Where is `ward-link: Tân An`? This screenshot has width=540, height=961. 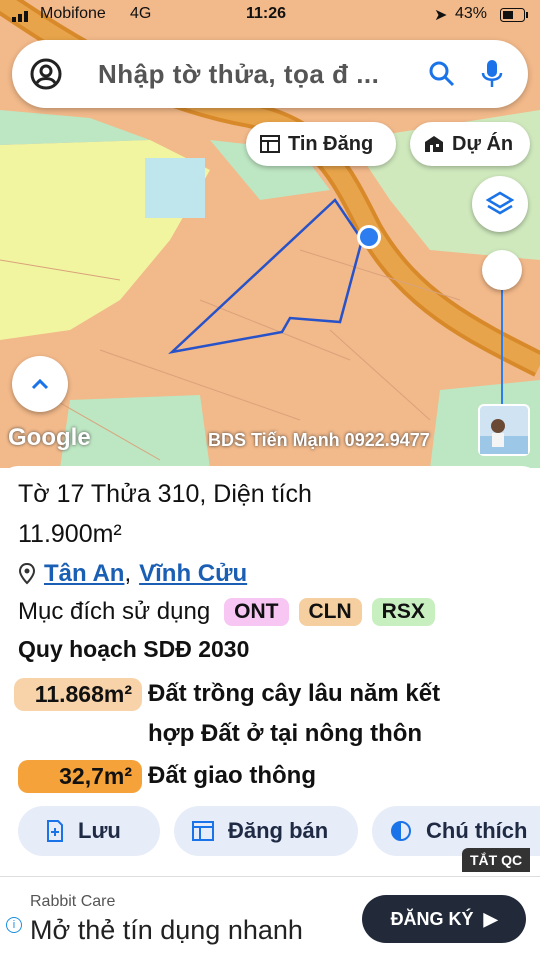
ward-link: Tân An is located at coordinates (84, 574).